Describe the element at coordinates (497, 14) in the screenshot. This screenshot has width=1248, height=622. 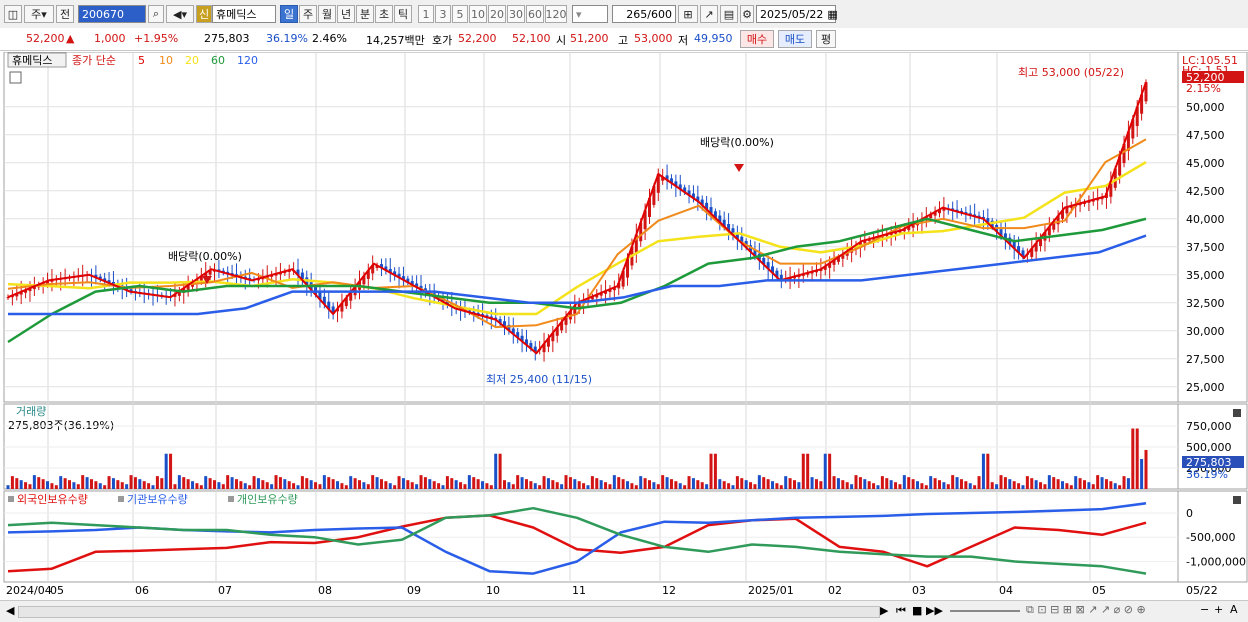
I see `interval-button-20: 20` at that location.